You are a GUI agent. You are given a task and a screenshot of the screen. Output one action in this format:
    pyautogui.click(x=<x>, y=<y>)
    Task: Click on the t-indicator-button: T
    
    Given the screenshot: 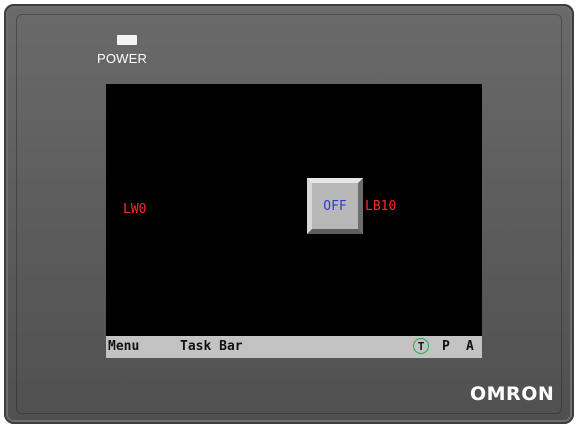 What is the action you would take?
    pyautogui.click(x=421, y=346)
    